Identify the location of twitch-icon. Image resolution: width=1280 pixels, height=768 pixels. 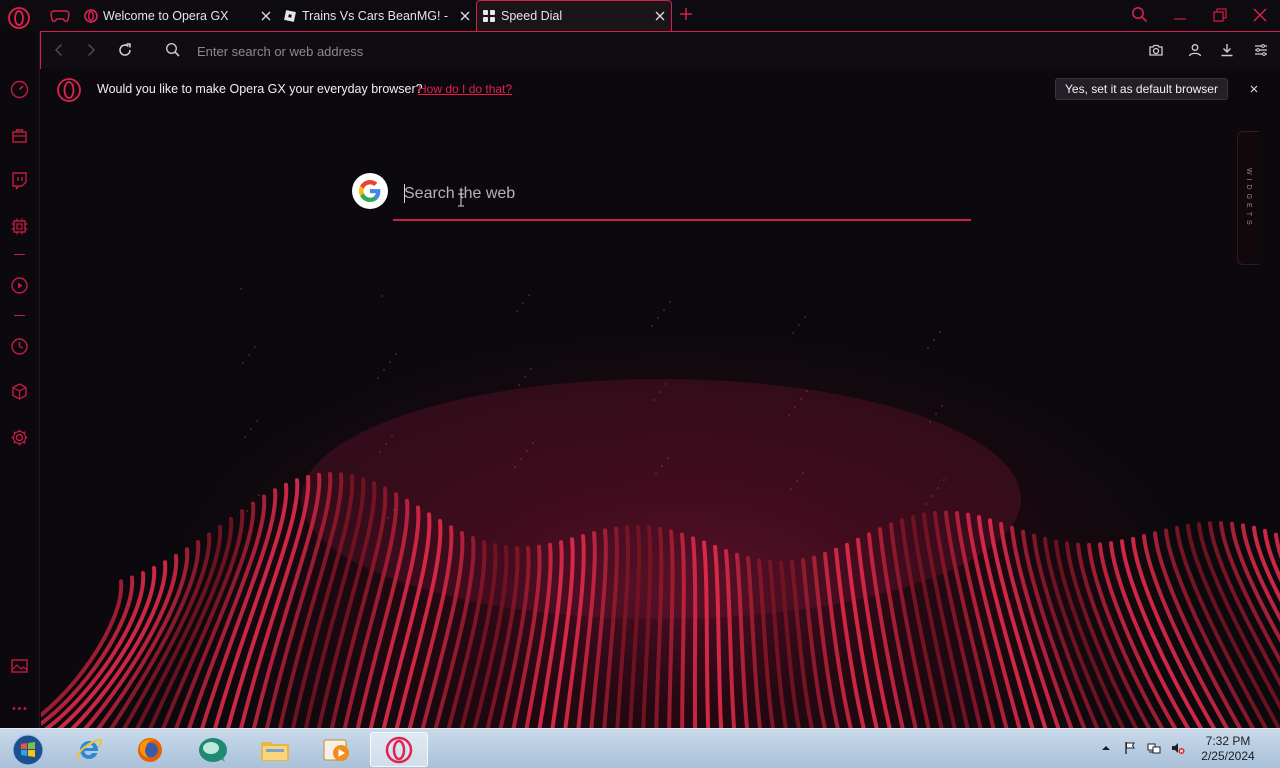
(19, 180).